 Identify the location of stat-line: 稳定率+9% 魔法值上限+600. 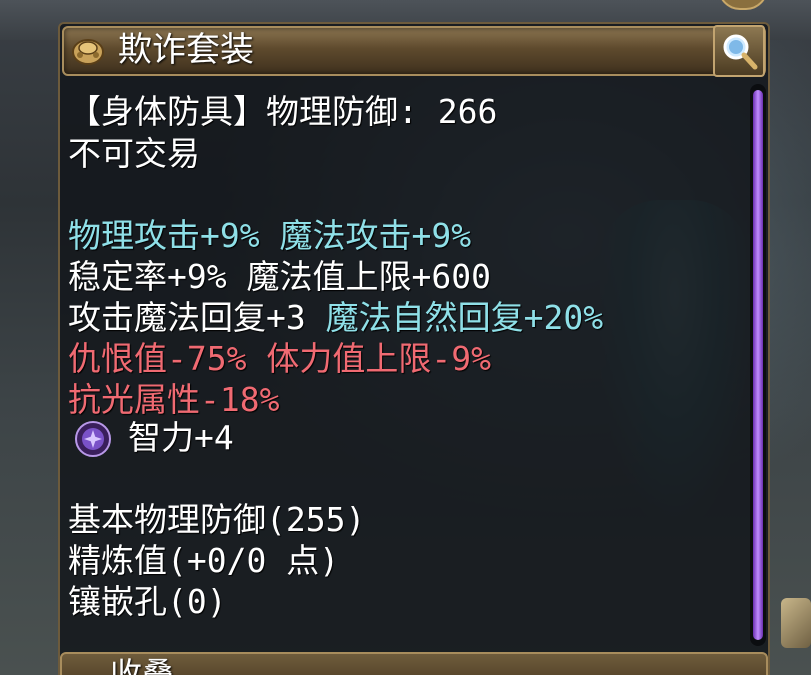
(279, 277).